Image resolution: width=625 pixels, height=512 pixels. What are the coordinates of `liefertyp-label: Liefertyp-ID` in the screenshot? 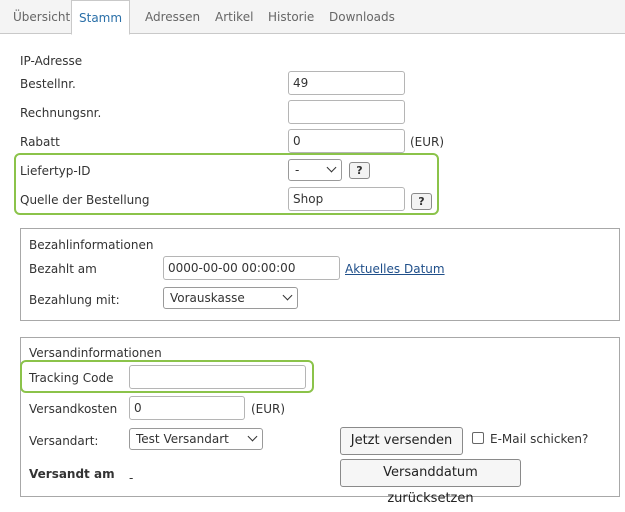 It's located at (55, 171).